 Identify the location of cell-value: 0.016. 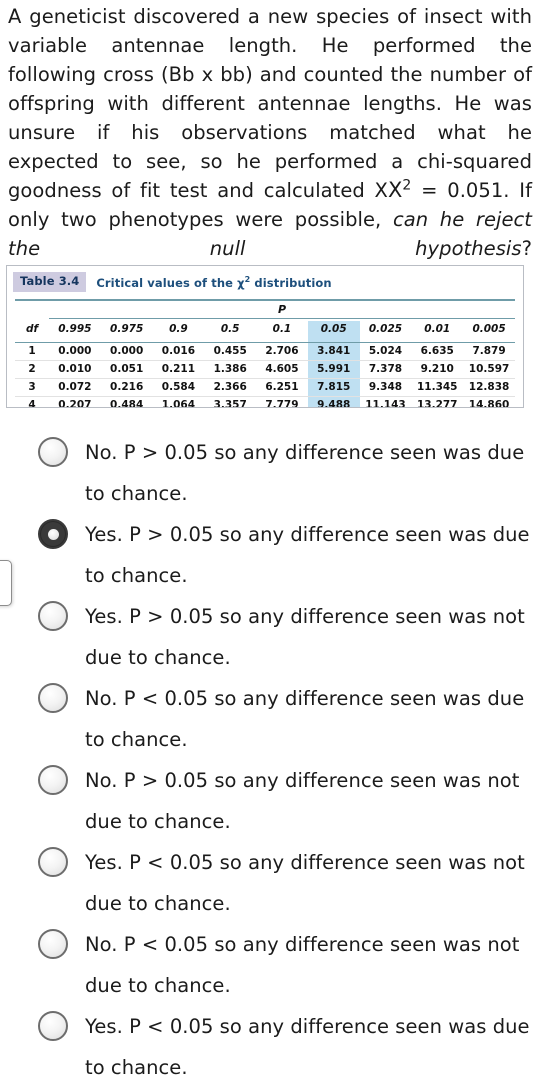
(178, 351).